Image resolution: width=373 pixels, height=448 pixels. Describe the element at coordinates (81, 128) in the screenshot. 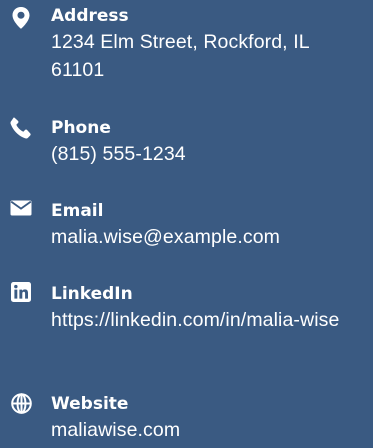

I see `phone-label: Phone` at that location.